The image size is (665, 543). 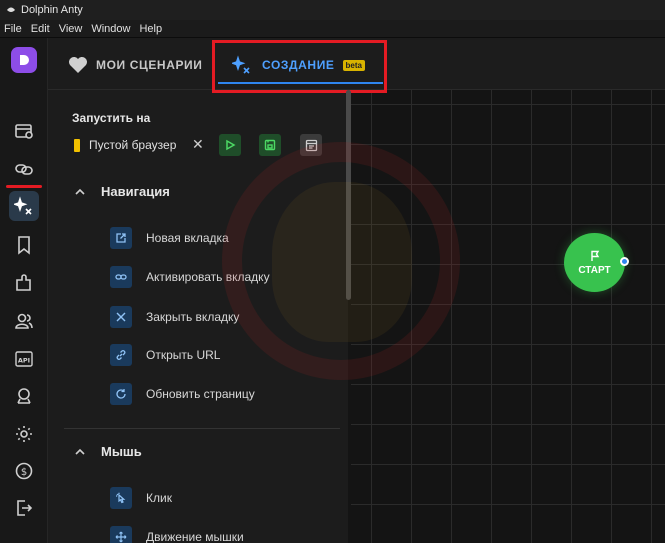 What do you see at coordinates (10, 10) in the screenshot?
I see `app-logo-icon` at bounding box center [10, 10].